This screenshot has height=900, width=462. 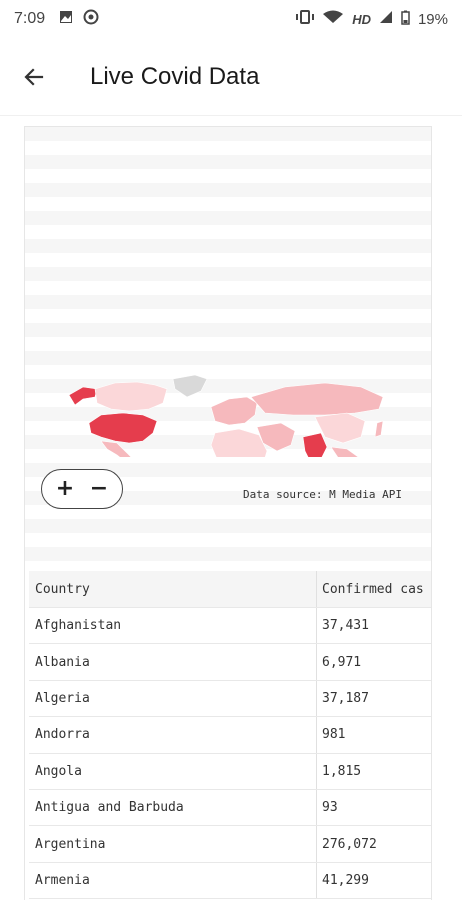 I want to click on table-row: Andorra 981, so click(x=230, y=735).